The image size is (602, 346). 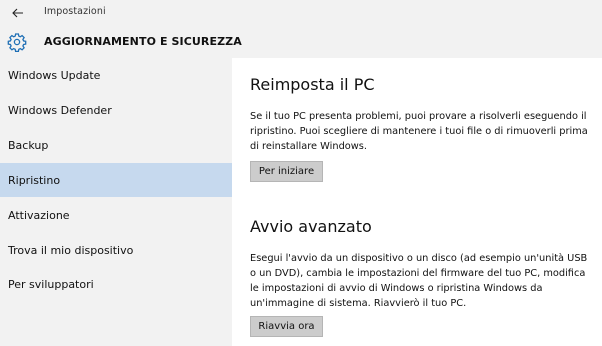 What do you see at coordinates (116, 180) in the screenshot?
I see `sidebar-item-ripristino: Ripristino` at bounding box center [116, 180].